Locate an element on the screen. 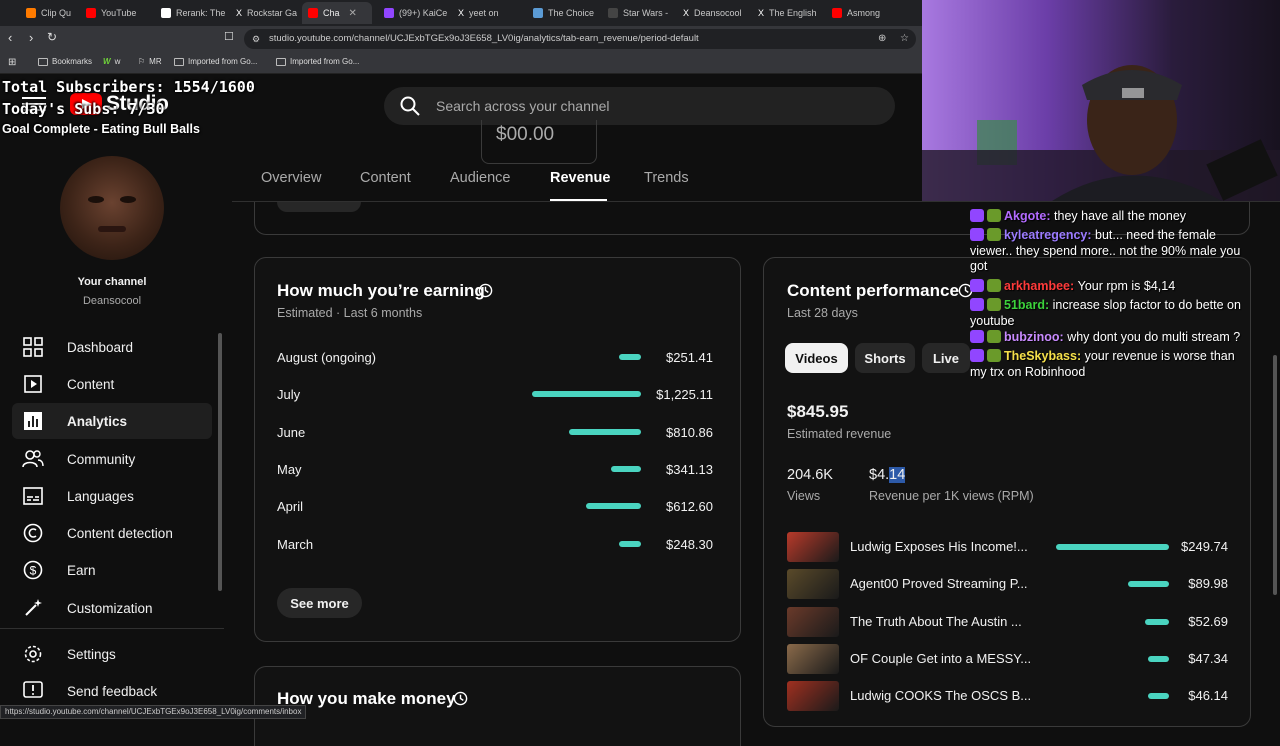  apps-grid-icon: ⊞ is located at coordinates (12, 62).